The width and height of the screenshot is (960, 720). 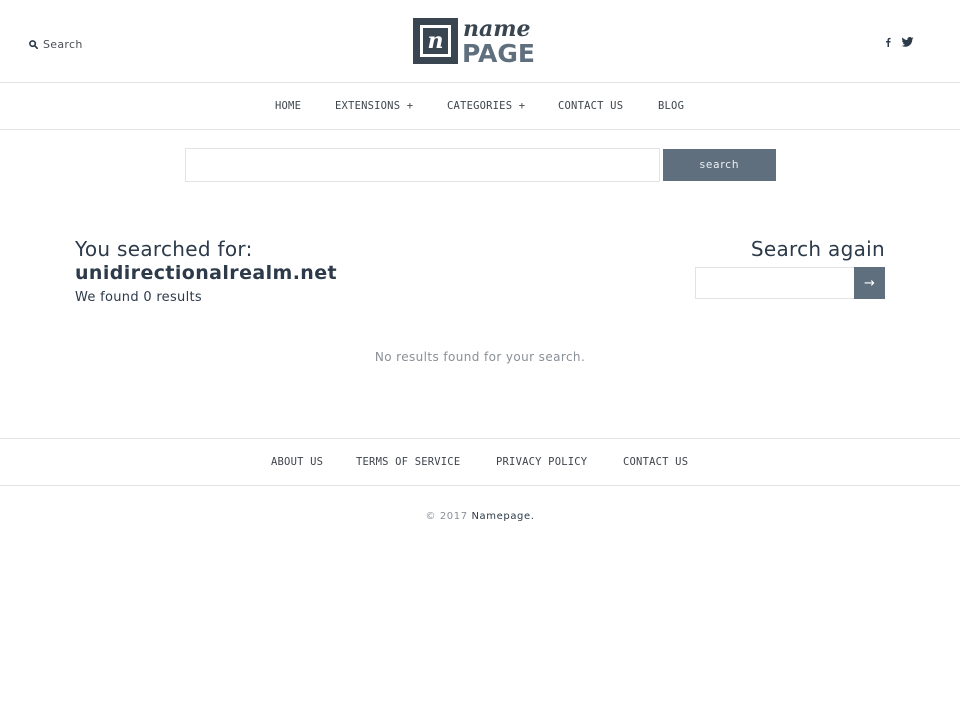 I want to click on logo-mark: n, so click(x=436, y=41).